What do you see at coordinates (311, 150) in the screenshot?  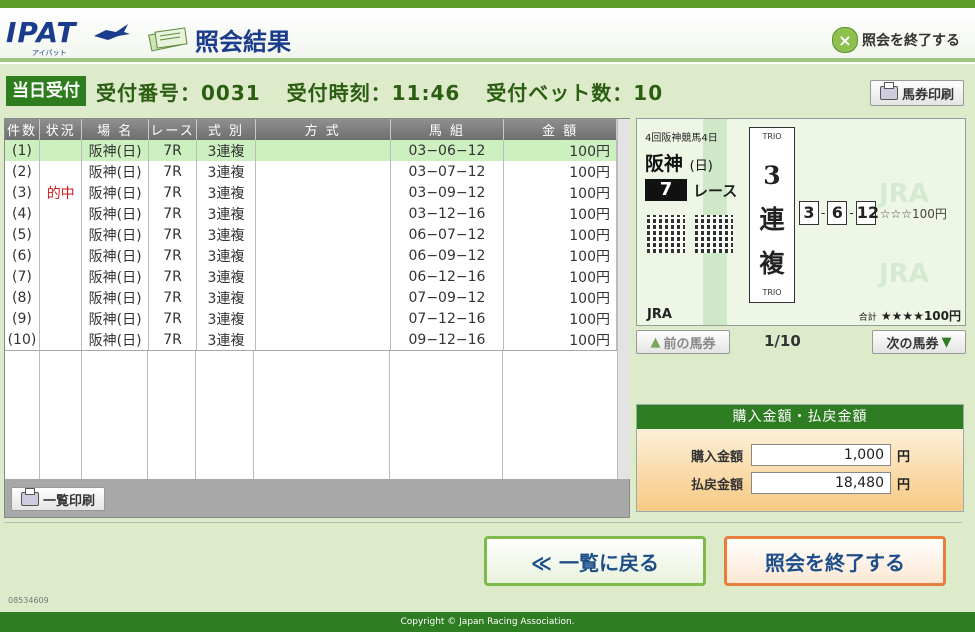 I see `table-row: (1) 阪神(日) 7R 3連複 03−06−12 100円` at bounding box center [311, 150].